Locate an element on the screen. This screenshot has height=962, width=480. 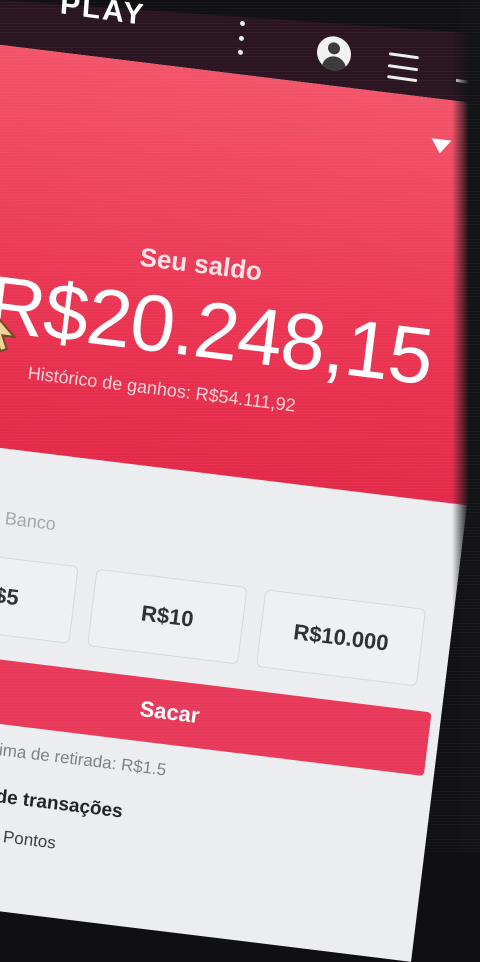
amount-option-10000: R$10.000 is located at coordinates (341, 638).